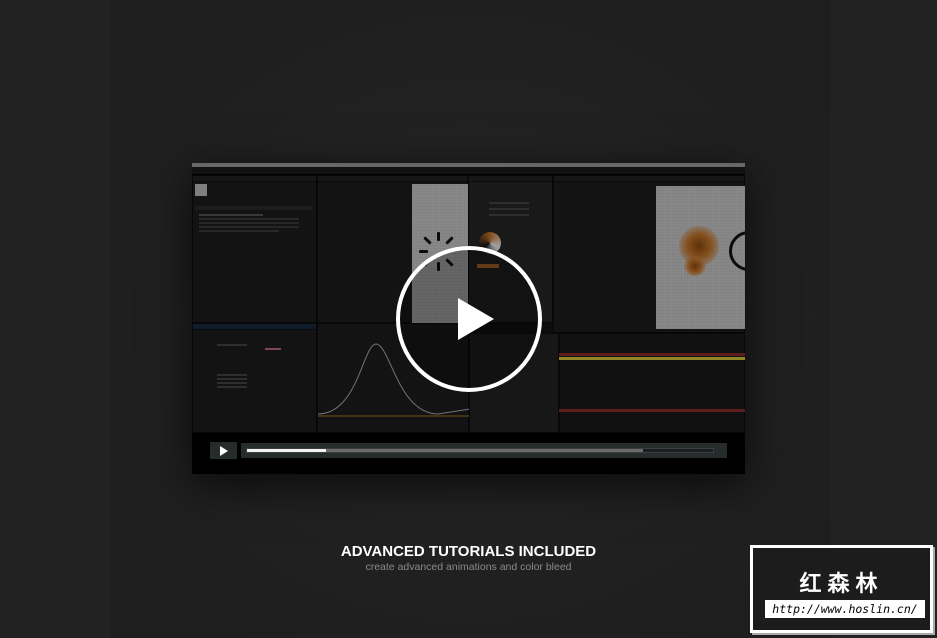 Image resolution: width=937 pixels, height=638 pixels. I want to click on watermark: 红森林 http://www.hoslin.cn/, so click(841, 589).